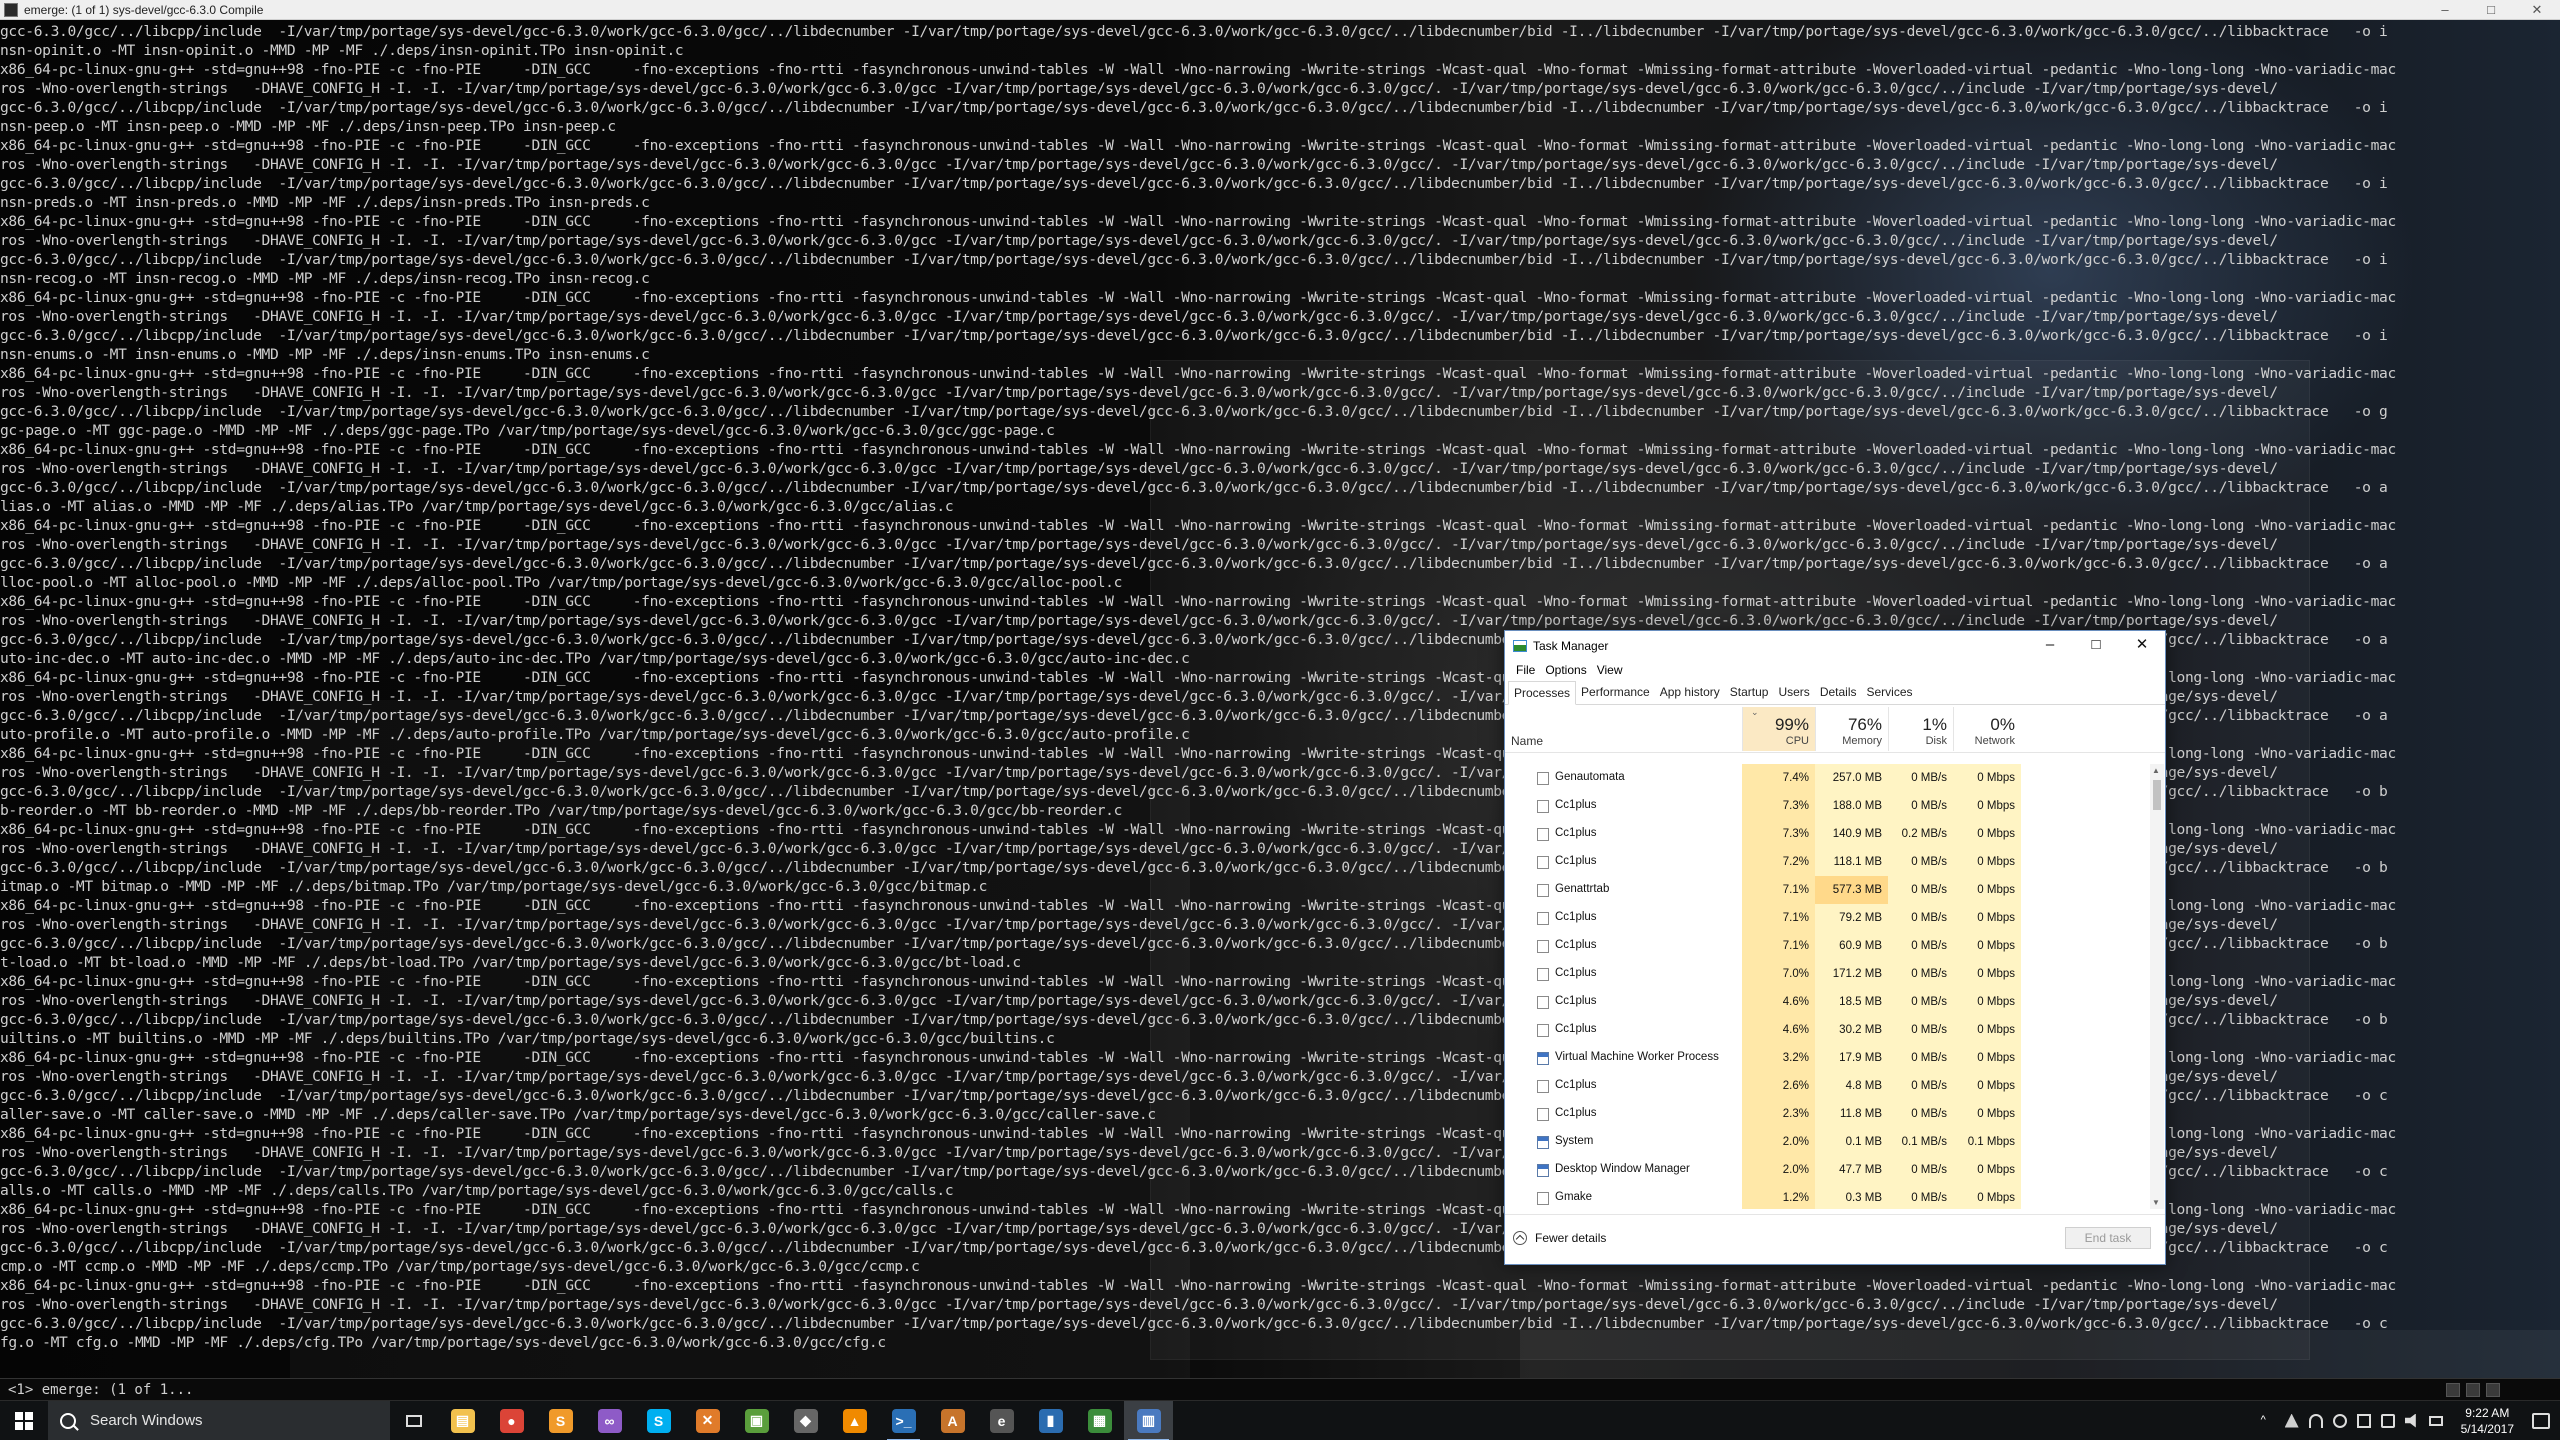 The image size is (2560, 1440). Describe the element at coordinates (2339, 1420) in the screenshot. I see `wifi-icon` at that location.